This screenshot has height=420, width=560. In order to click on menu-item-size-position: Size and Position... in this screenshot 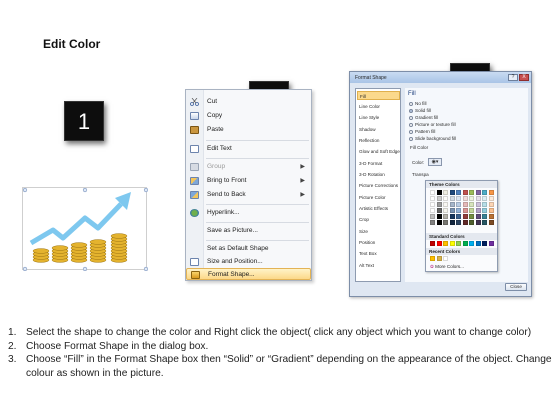, I will do `click(248, 262)`.